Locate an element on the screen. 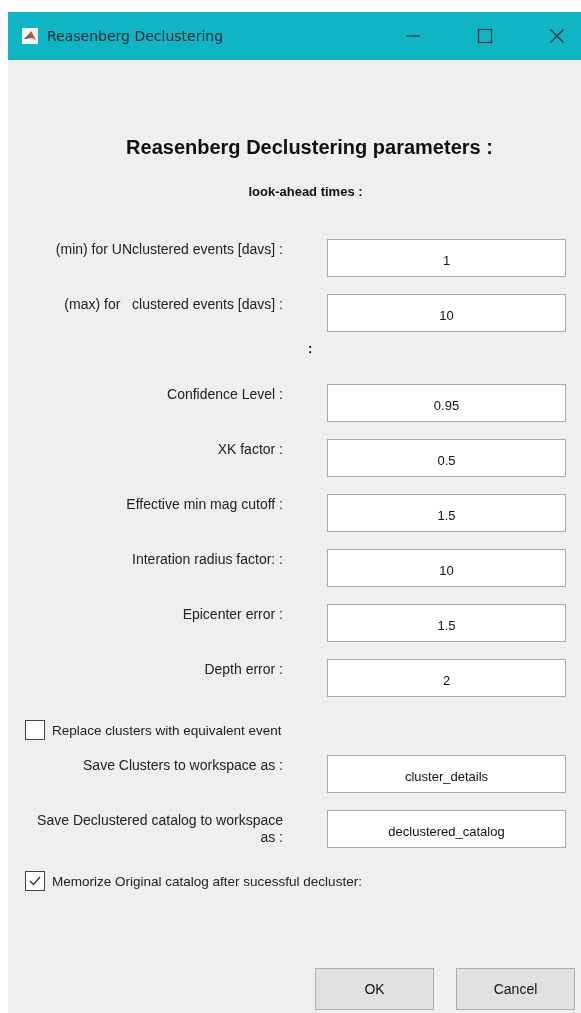  field-label: (min) for UNclustered events [davs] : is located at coordinates (168, 249).